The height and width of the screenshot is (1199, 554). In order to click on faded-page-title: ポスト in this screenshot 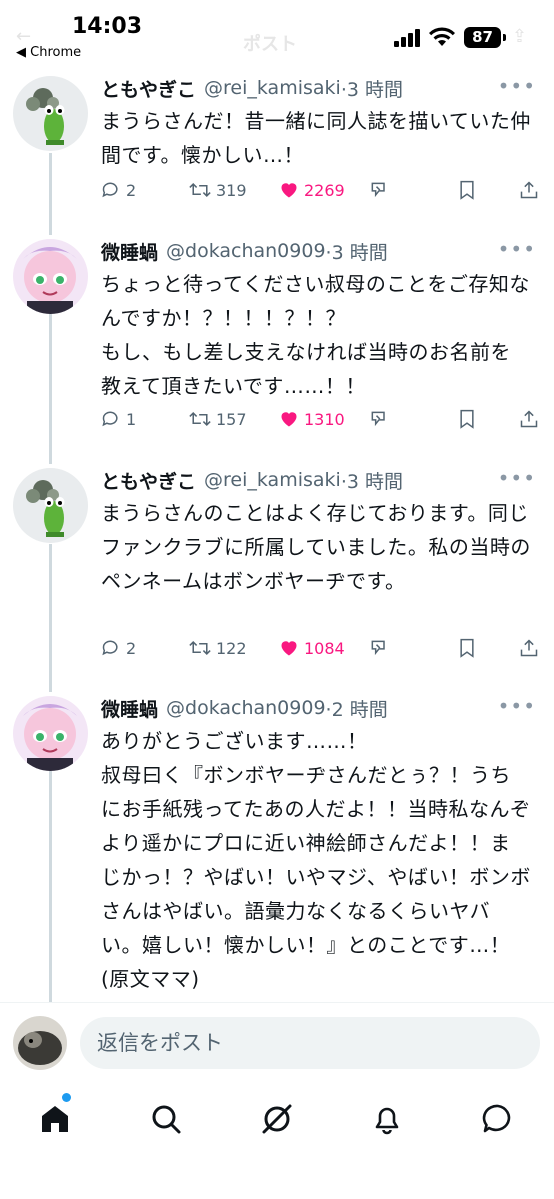, I will do `click(270, 44)`.